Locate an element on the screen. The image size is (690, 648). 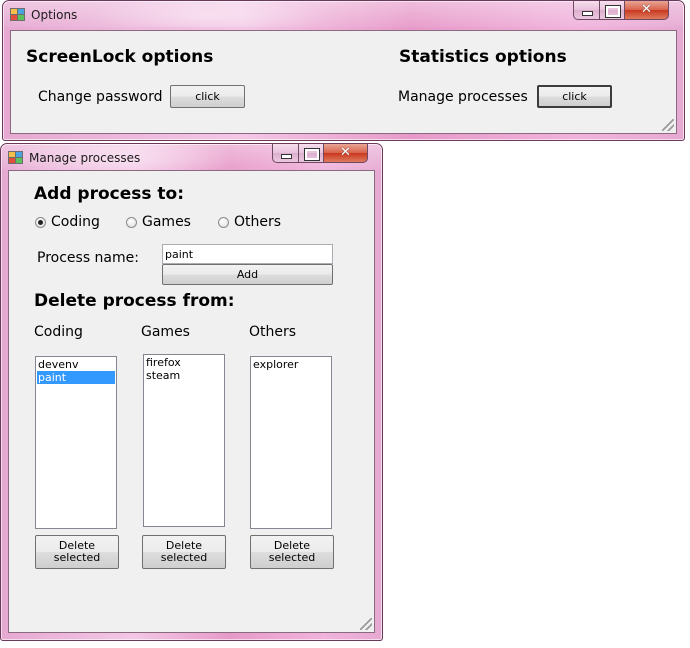
radio-button-checked is located at coordinates (40, 222).